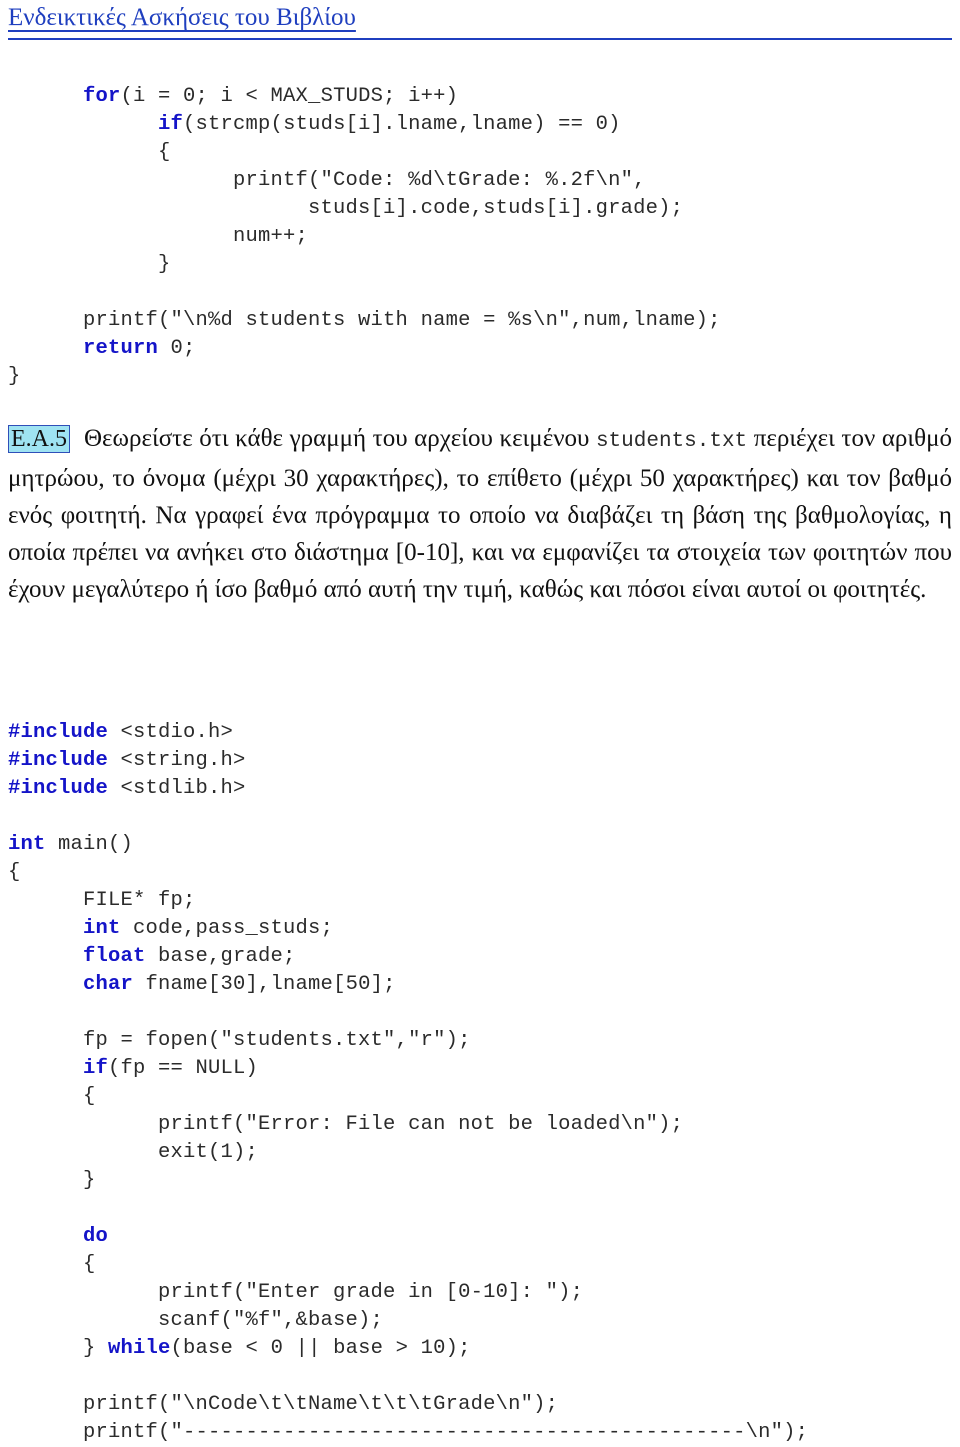  I want to click on page-title: Ενδεικτικές Ασκήσεις του Βιβλίου, so click(182, 17).